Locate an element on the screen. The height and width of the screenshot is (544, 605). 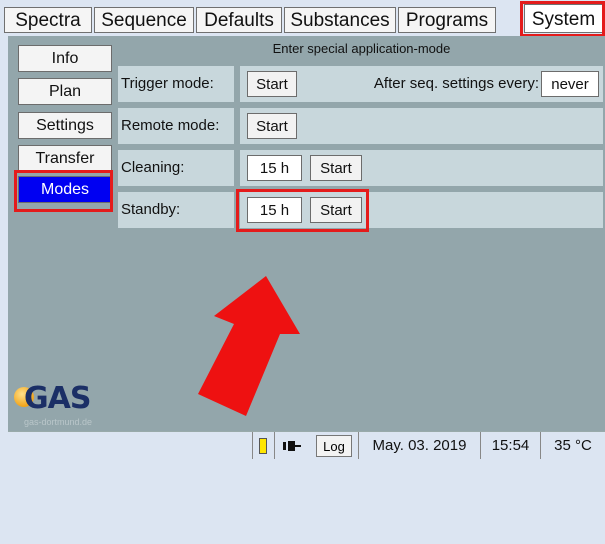
cleaning-hours-field: 15 h is located at coordinates (274, 168).